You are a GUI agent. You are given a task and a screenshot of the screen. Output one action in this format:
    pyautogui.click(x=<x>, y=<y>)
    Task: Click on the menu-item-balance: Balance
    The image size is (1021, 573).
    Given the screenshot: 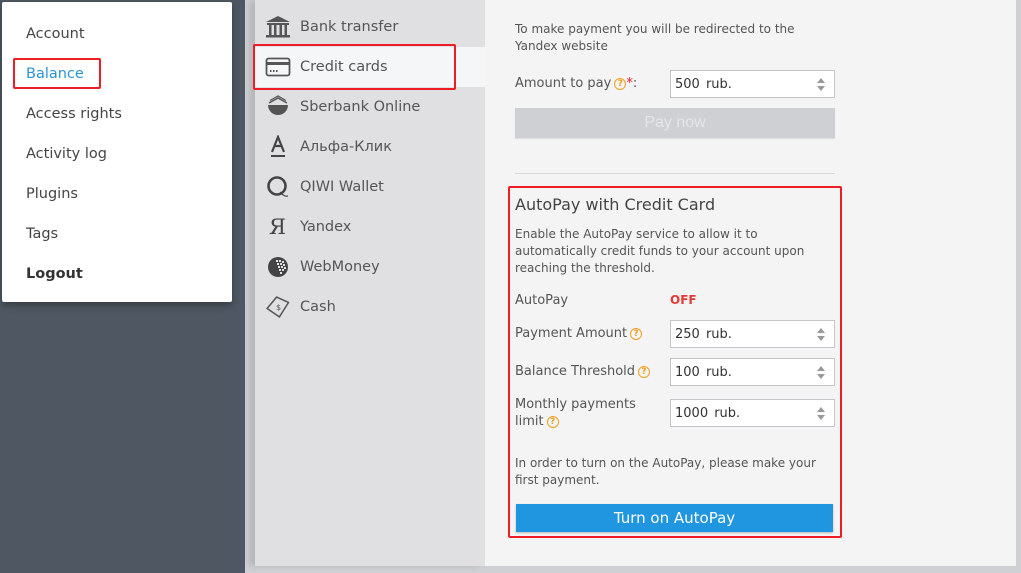 What is the action you would take?
    pyautogui.click(x=117, y=74)
    